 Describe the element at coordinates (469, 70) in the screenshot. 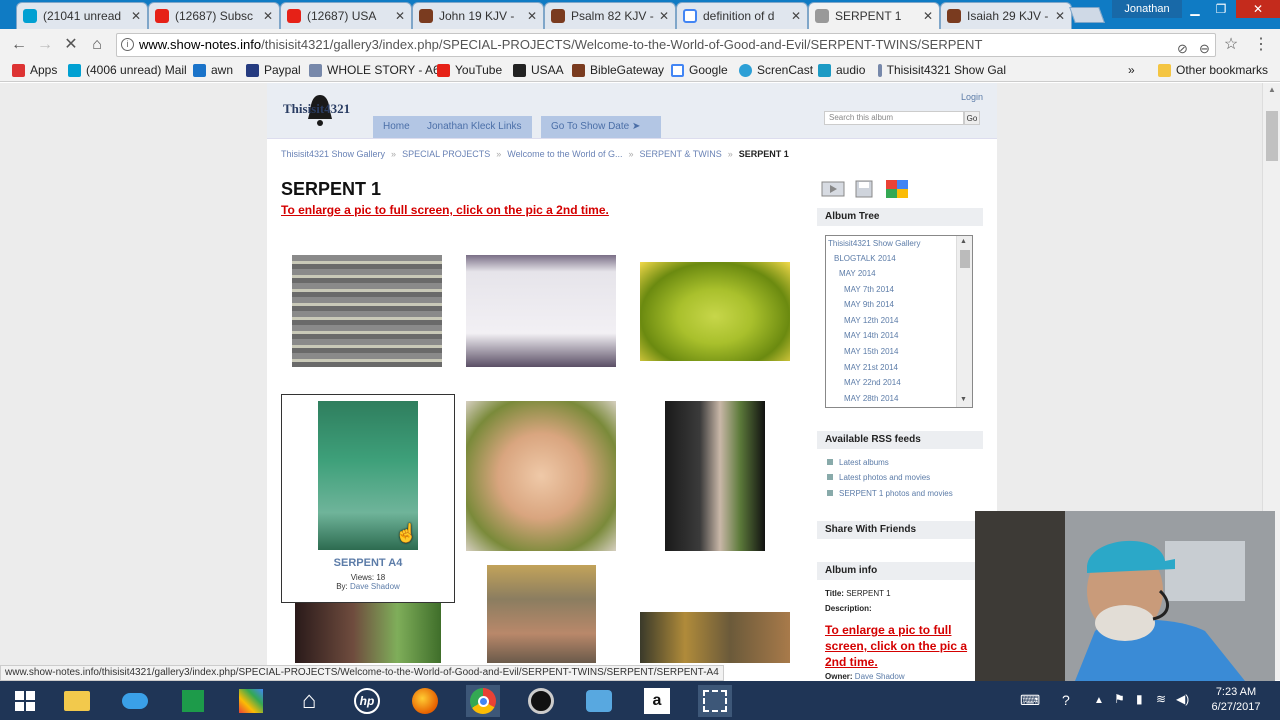

I see `bookmark-youtube: YouTube` at that location.